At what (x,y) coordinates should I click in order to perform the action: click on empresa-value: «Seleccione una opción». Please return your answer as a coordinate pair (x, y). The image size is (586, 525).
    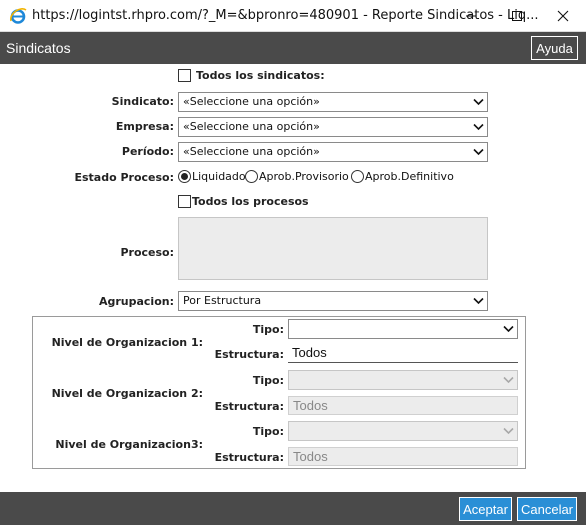
    Looking at the image, I should click on (251, 126).